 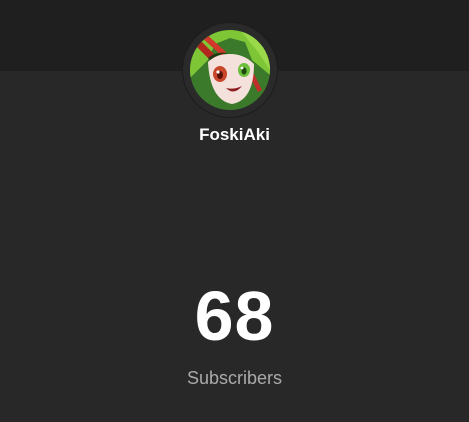 I want to click on subscriber-label: Subscribers, so click(x=234, y=378).